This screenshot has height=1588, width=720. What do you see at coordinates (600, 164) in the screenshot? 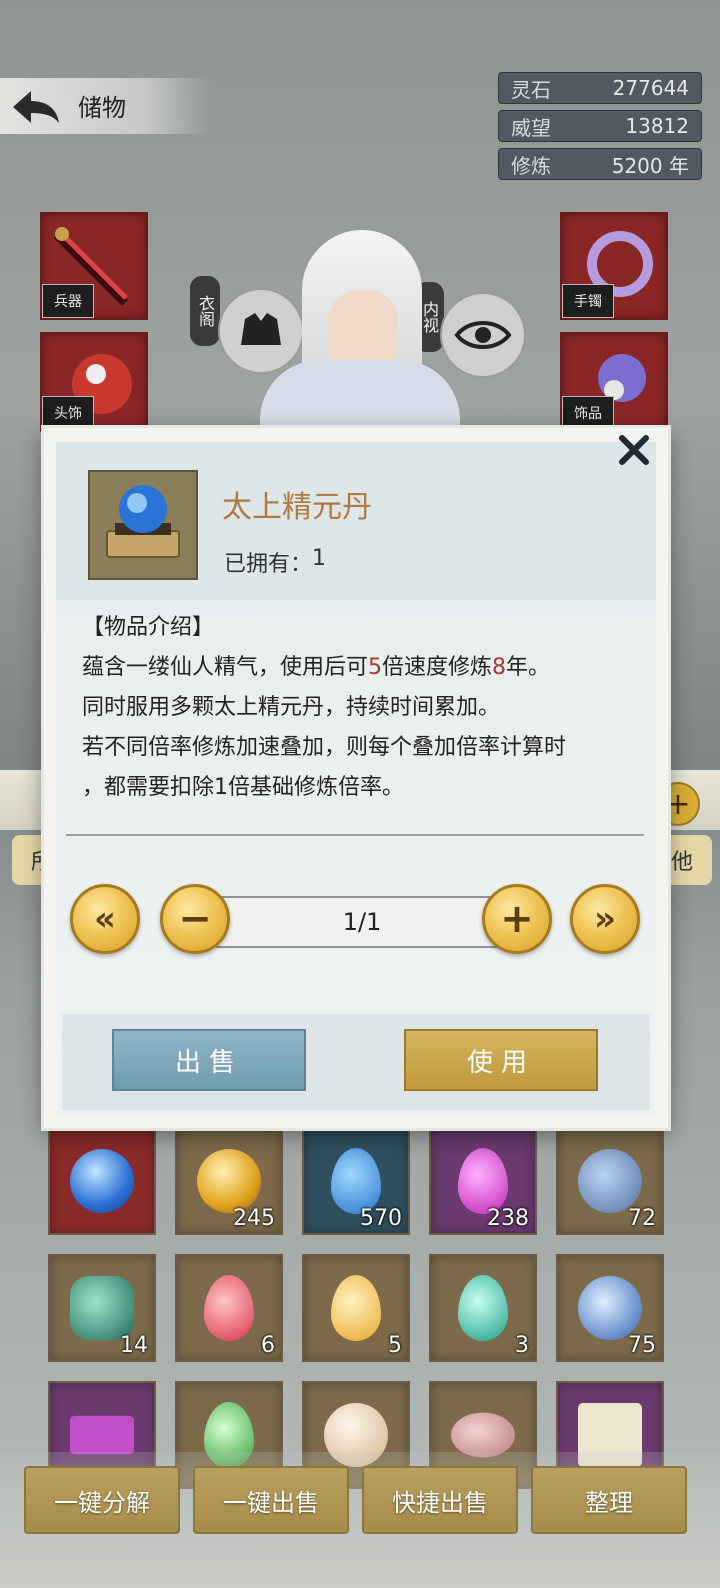
I see `resource-cultivation: 修炼 5200 年` at bounding box center [600, 164].